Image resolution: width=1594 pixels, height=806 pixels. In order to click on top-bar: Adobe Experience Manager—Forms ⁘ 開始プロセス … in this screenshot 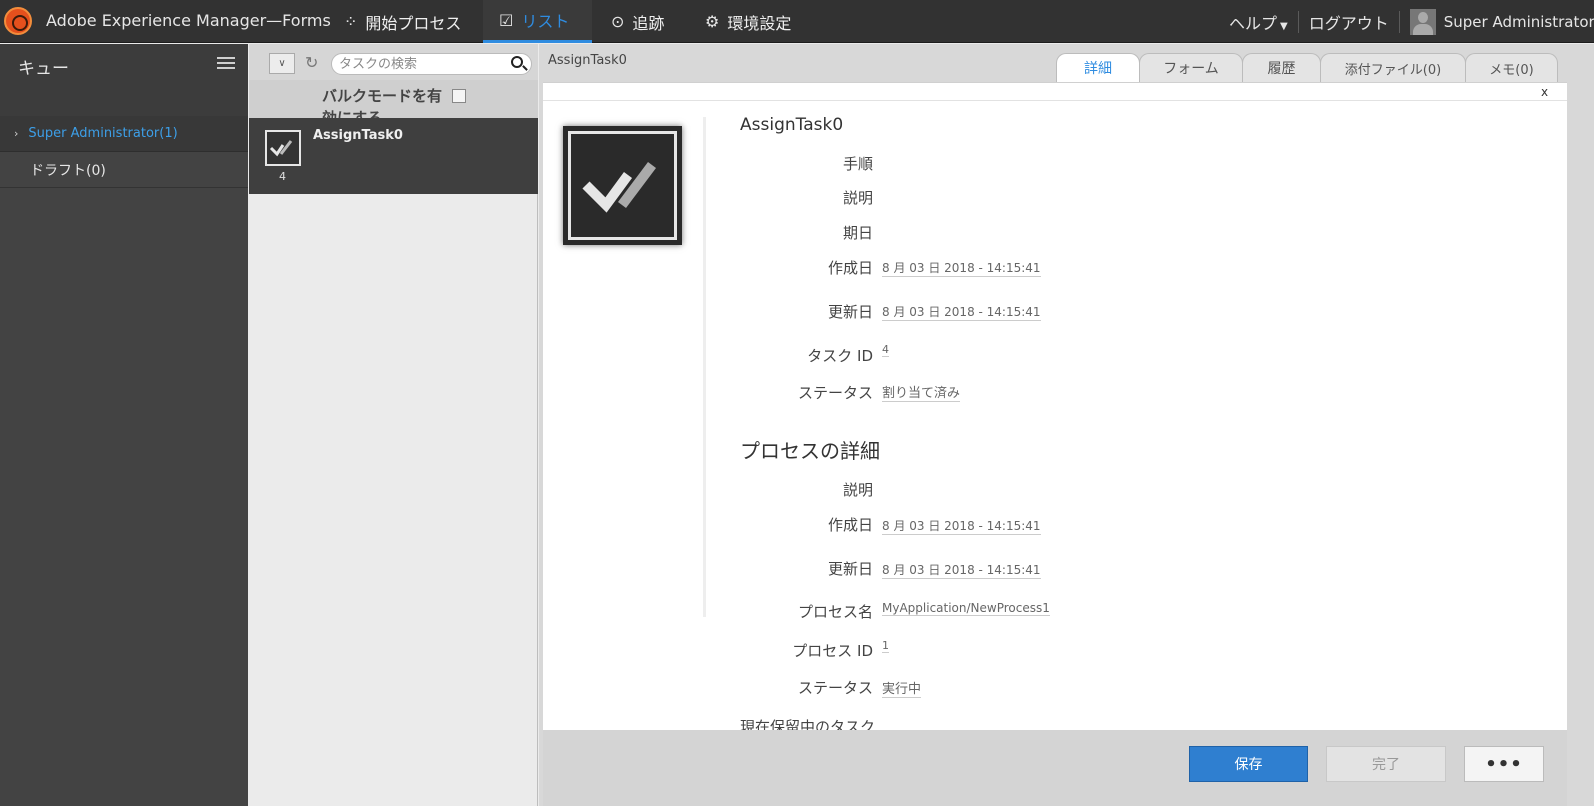, I will do `click(797, 21)`.